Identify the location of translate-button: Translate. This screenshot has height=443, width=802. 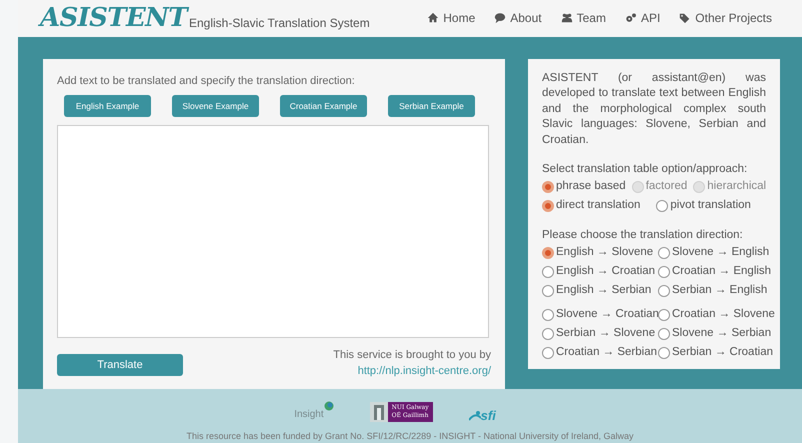
(120, 365).